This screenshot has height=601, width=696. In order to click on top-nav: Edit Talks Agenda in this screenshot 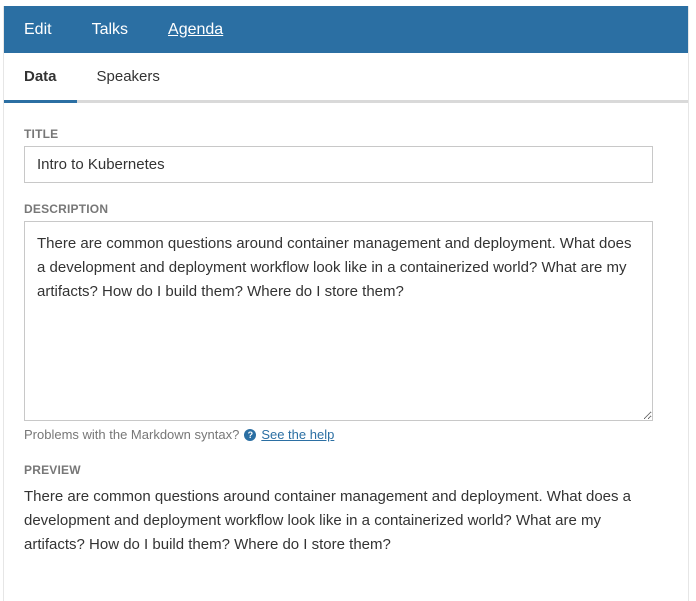, I will do `click(346, 29)`.